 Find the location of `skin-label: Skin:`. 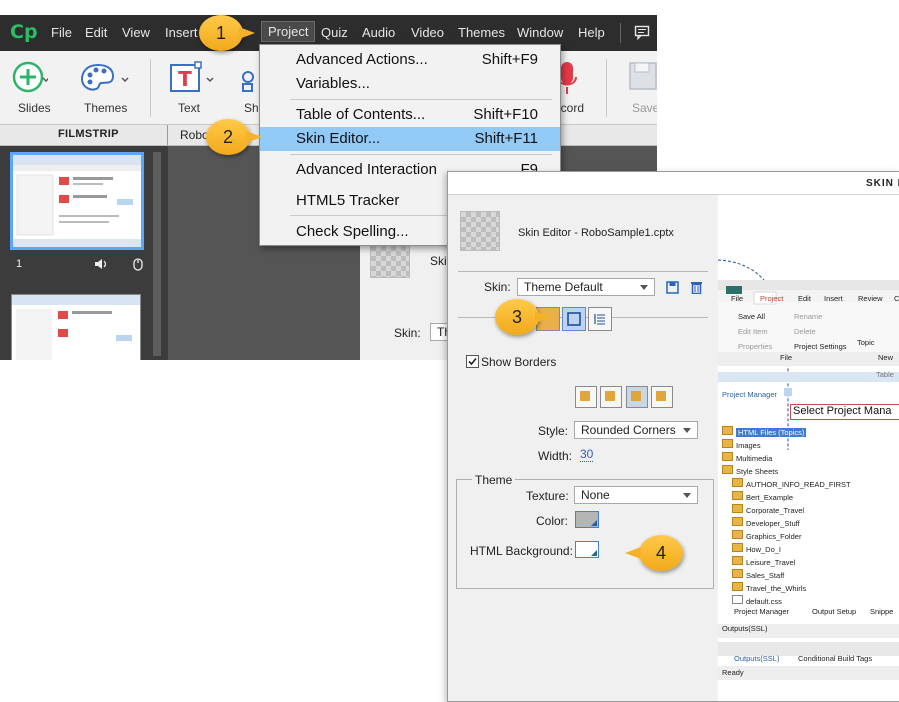

skin-label: Skin: is located at coordinates (497, 287).